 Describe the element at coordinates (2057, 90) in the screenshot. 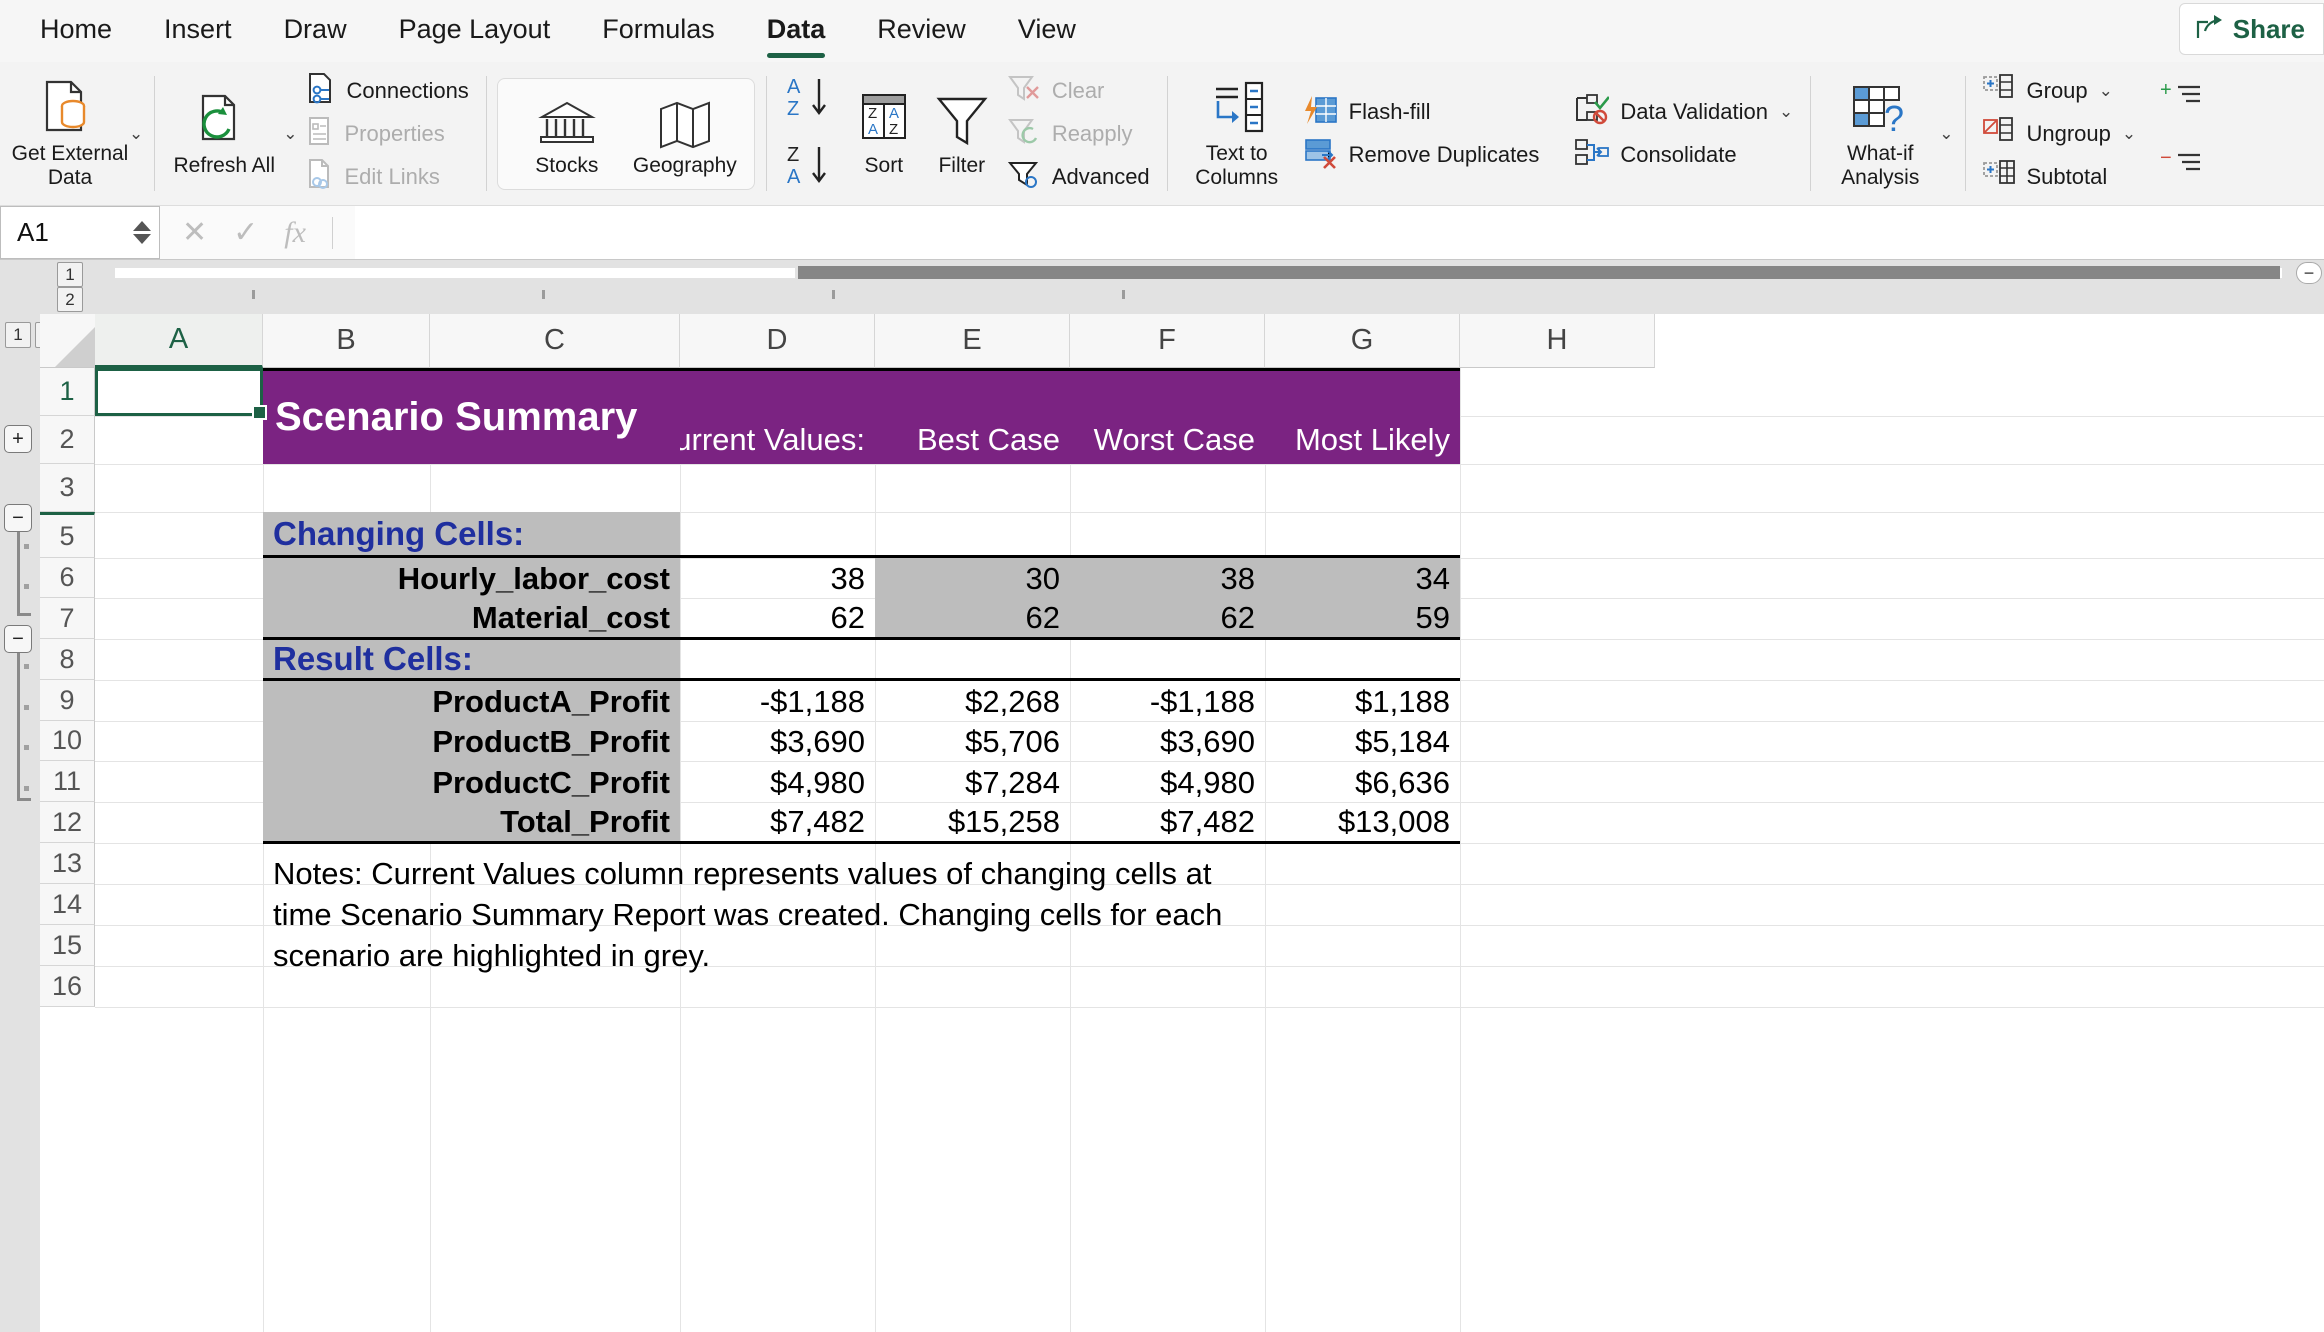

I see `group-label: Group` at that location.